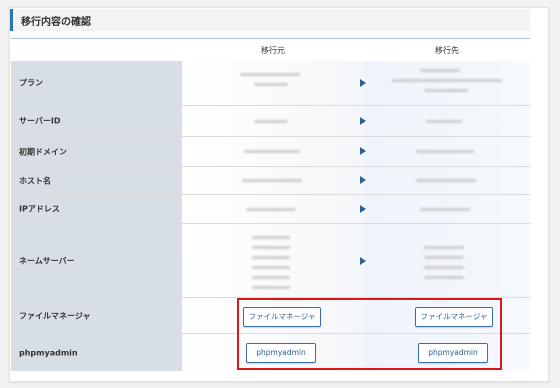 The width and height of the screenshot is (560, 388). Describe the element at coordinates (447, 83) in the screenshot. I see `destination-value-plan` at that location.